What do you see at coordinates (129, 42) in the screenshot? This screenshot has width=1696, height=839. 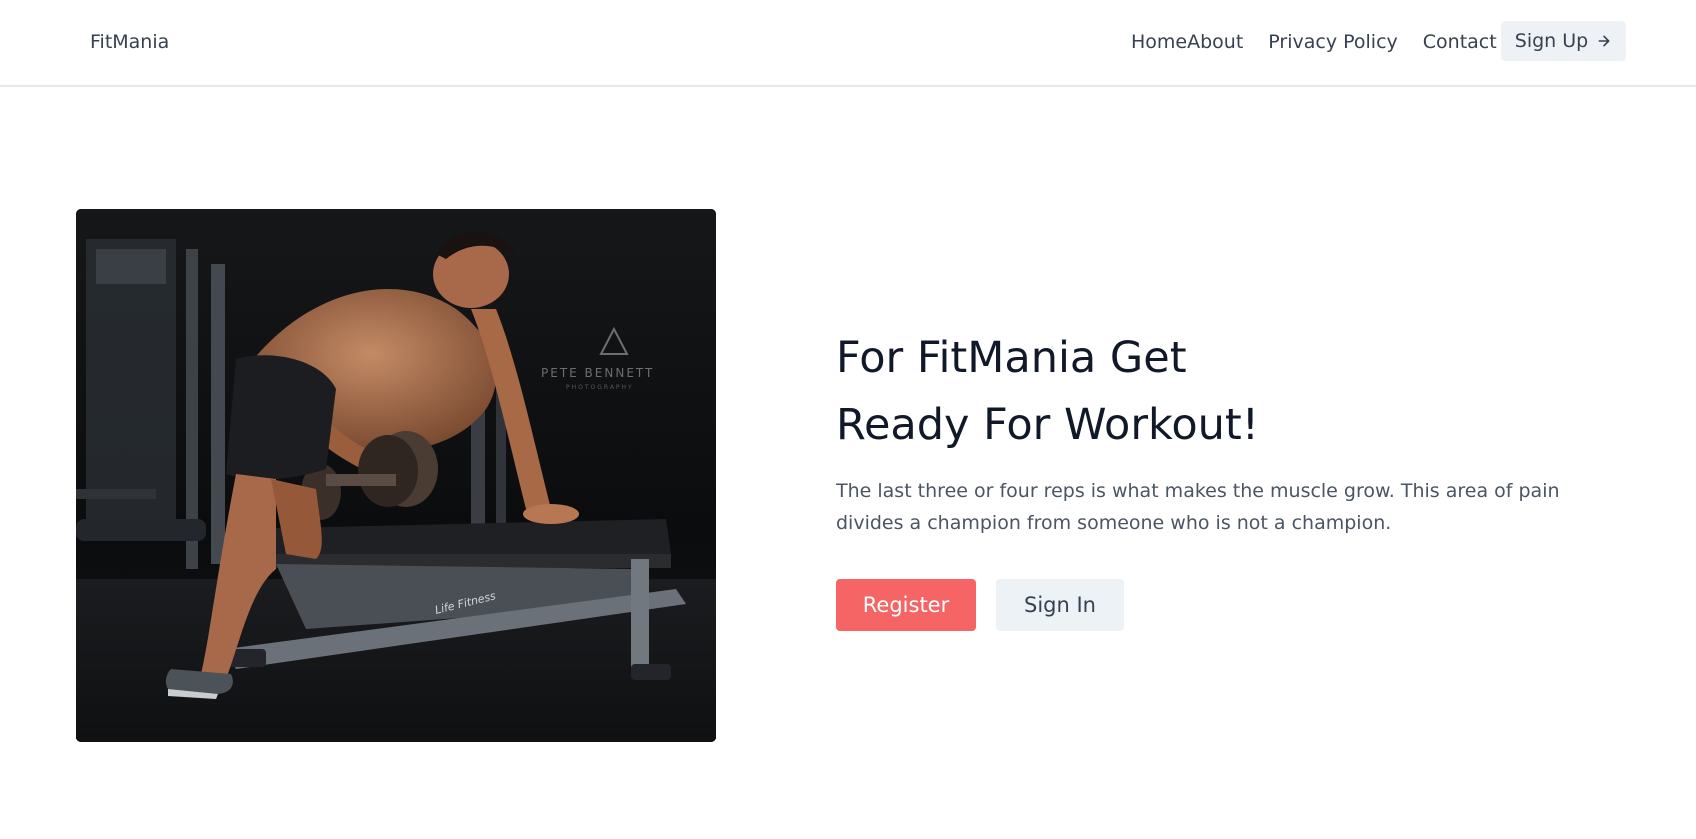 I see `brand-logo: FitMania` at bounding box center [129, 42].